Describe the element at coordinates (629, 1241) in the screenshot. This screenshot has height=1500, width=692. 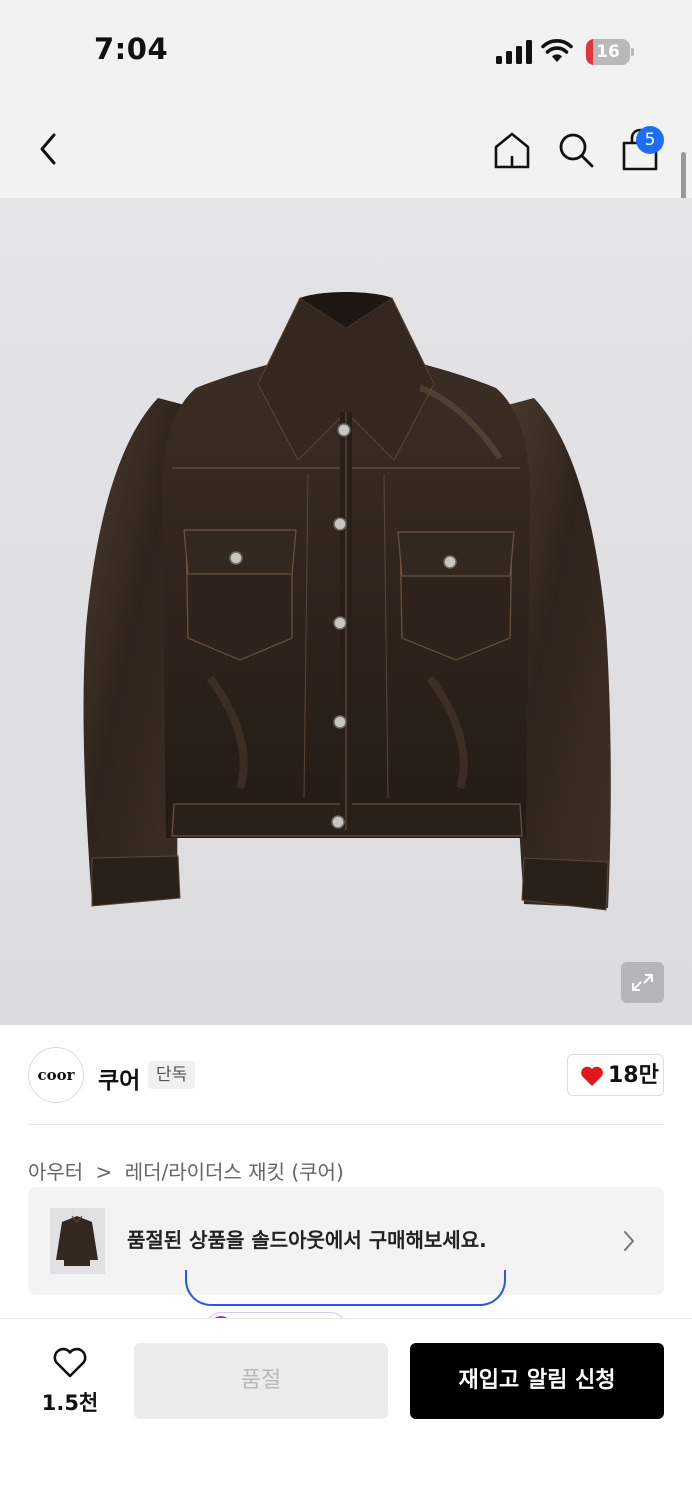
I see `chevron-right-icon` at that location.